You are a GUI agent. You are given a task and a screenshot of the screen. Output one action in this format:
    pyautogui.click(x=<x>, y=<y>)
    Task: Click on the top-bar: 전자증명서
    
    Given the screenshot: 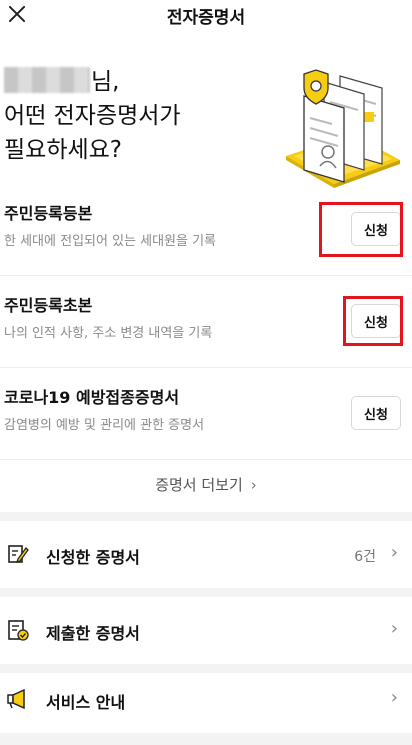 What is the action you would take?
    pyautogui.click(x=206, y=15)
    